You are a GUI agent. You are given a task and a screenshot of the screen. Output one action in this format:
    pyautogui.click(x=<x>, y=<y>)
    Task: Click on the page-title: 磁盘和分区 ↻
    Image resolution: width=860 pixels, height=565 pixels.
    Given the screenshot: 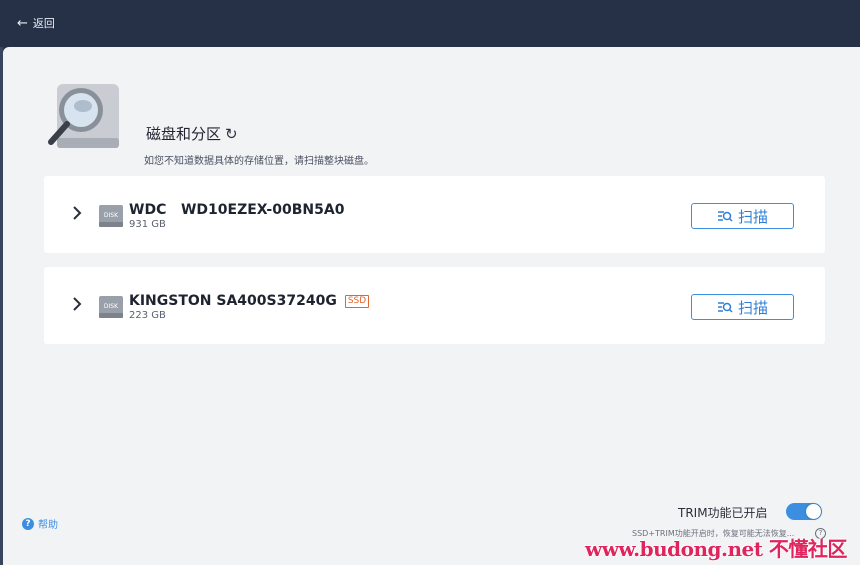 What is the action you would take?
    pyautogui.click(x=192, y=133)
    